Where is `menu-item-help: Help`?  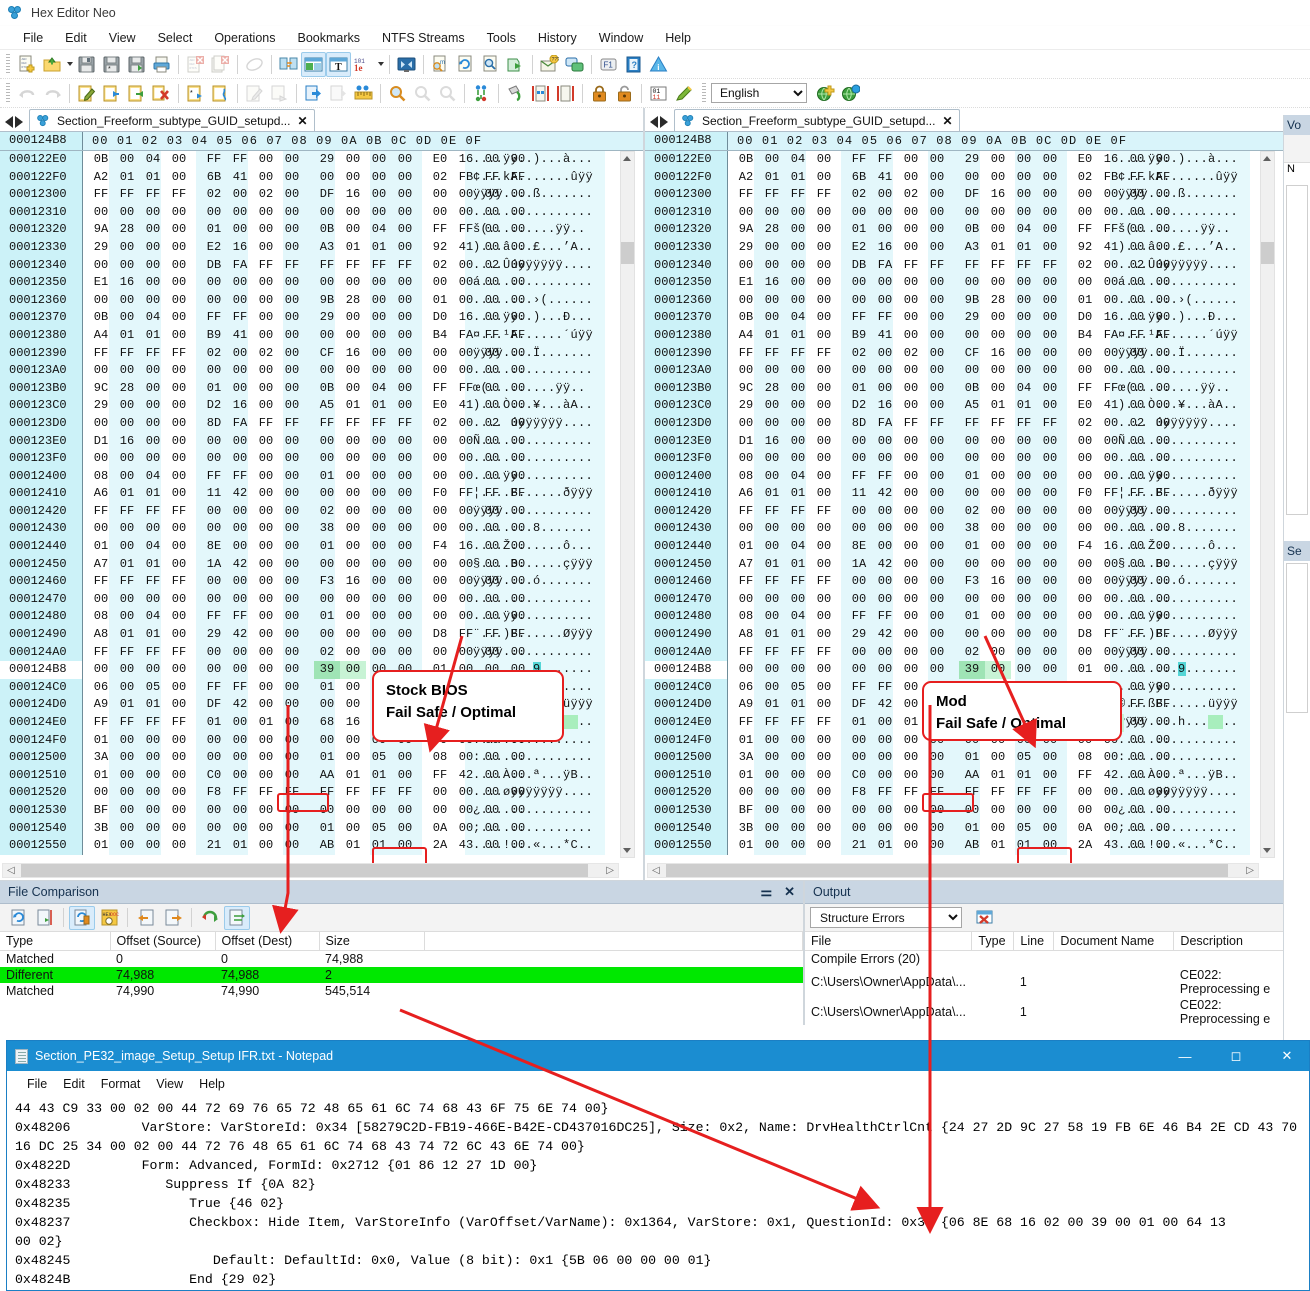
menu-item-help: Help is located at coordinates (678, 38).